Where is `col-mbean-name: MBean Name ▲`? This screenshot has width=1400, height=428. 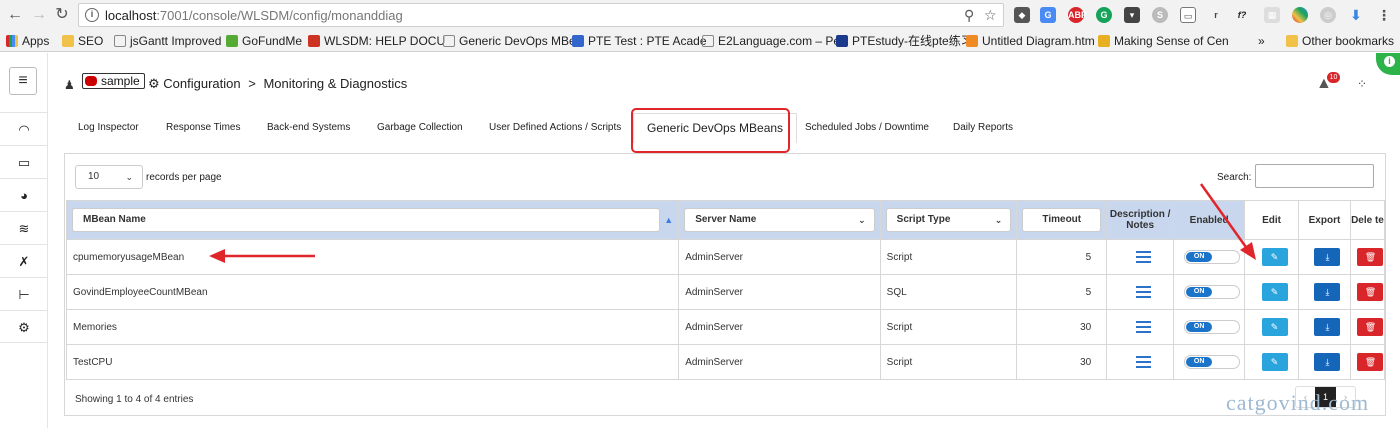 col-mbean-name: MBean Name ▲ is located at coordinates (372, 220).